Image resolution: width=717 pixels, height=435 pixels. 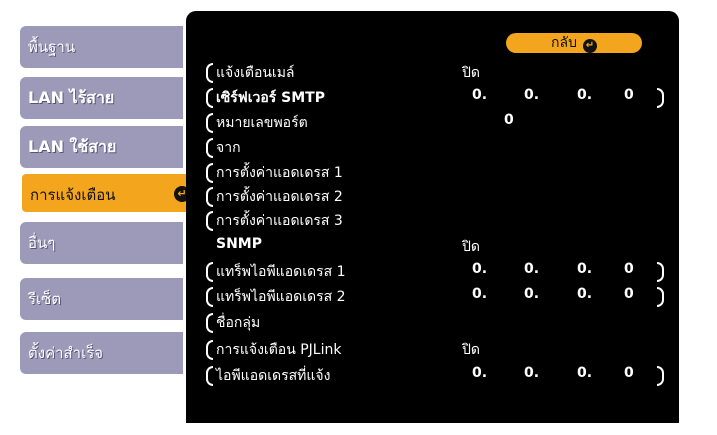 What do you see at coordinates (564, 43) in the screenshot?
I see `back-button-label: กลับ` at bounding box center [564, 43].